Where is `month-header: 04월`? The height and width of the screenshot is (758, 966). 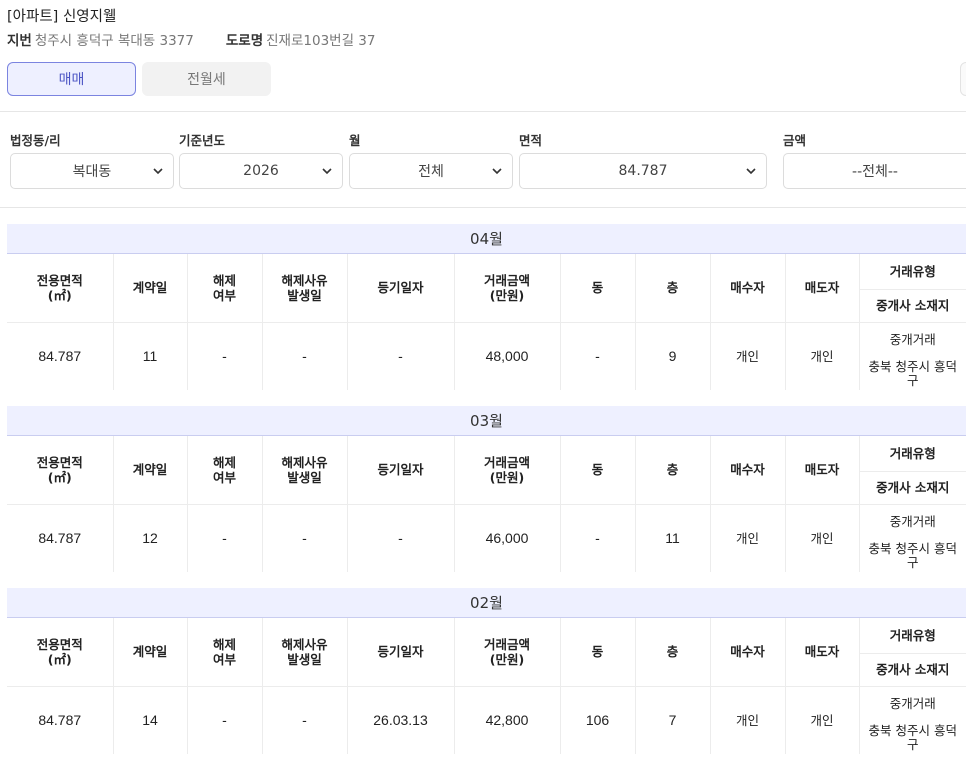
month-header: 04월 is located at coordinates (486, 239).